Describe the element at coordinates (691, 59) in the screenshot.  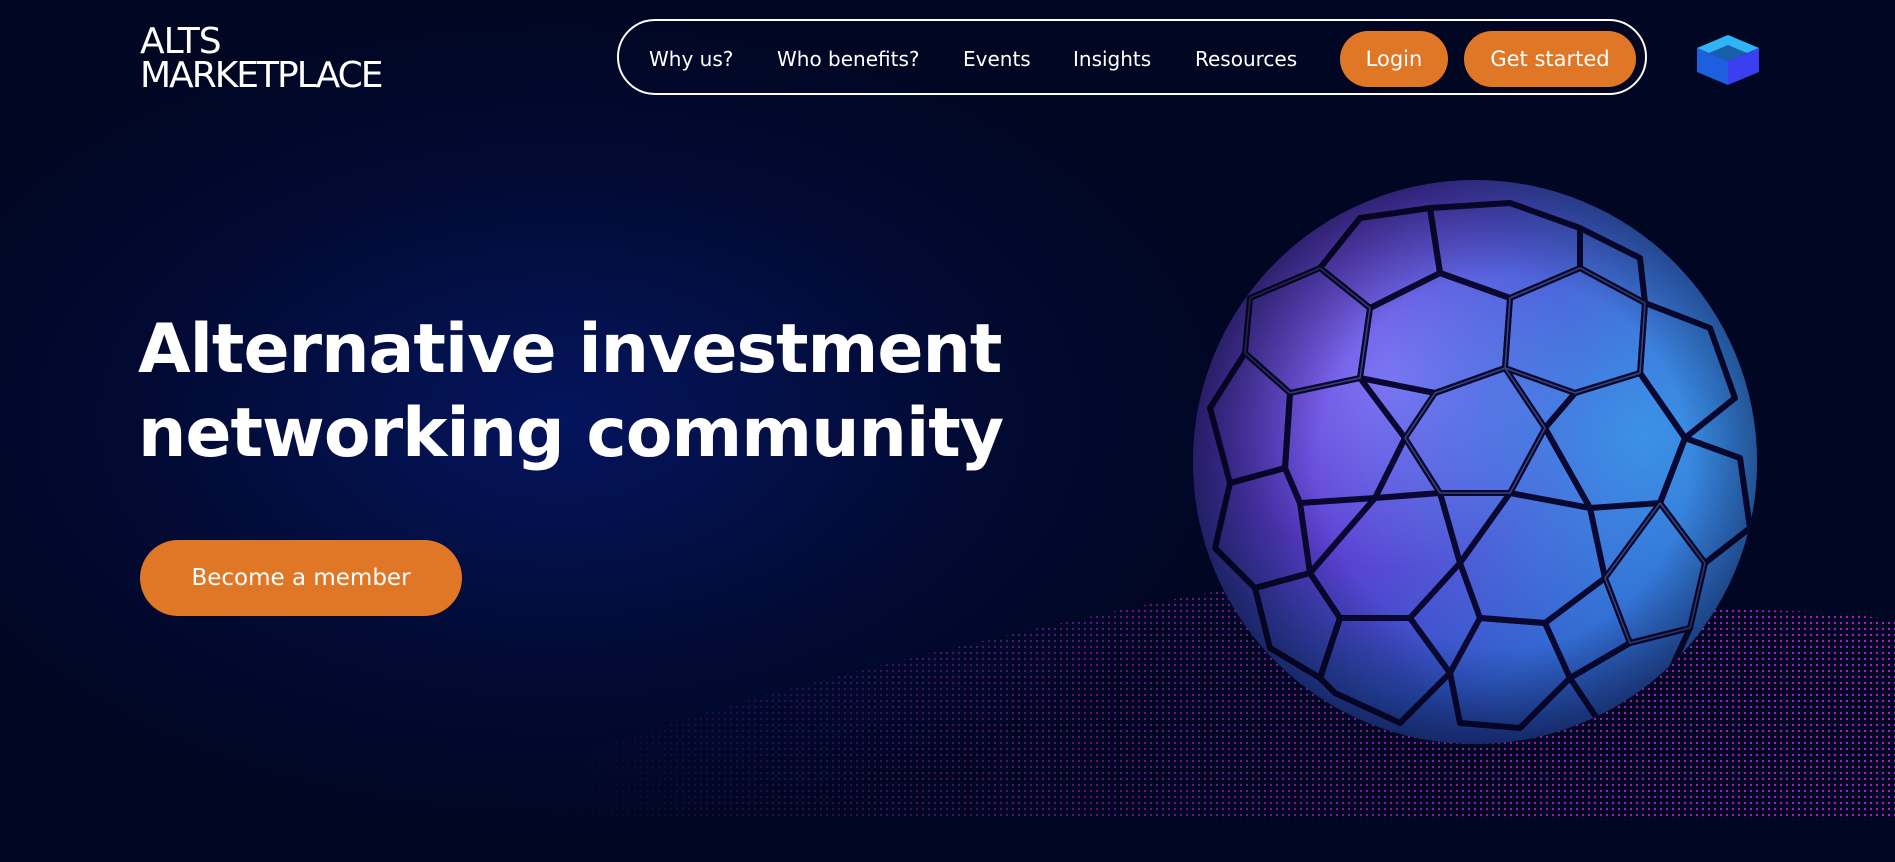
I see `nav-link-why-us: Why us?` at that location.